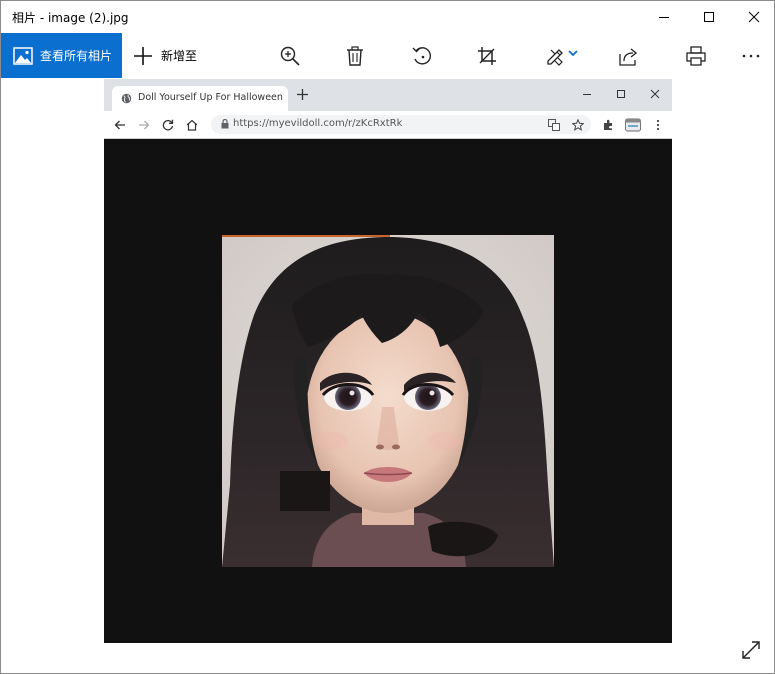  I want to click on print-button, so click(696, 55).